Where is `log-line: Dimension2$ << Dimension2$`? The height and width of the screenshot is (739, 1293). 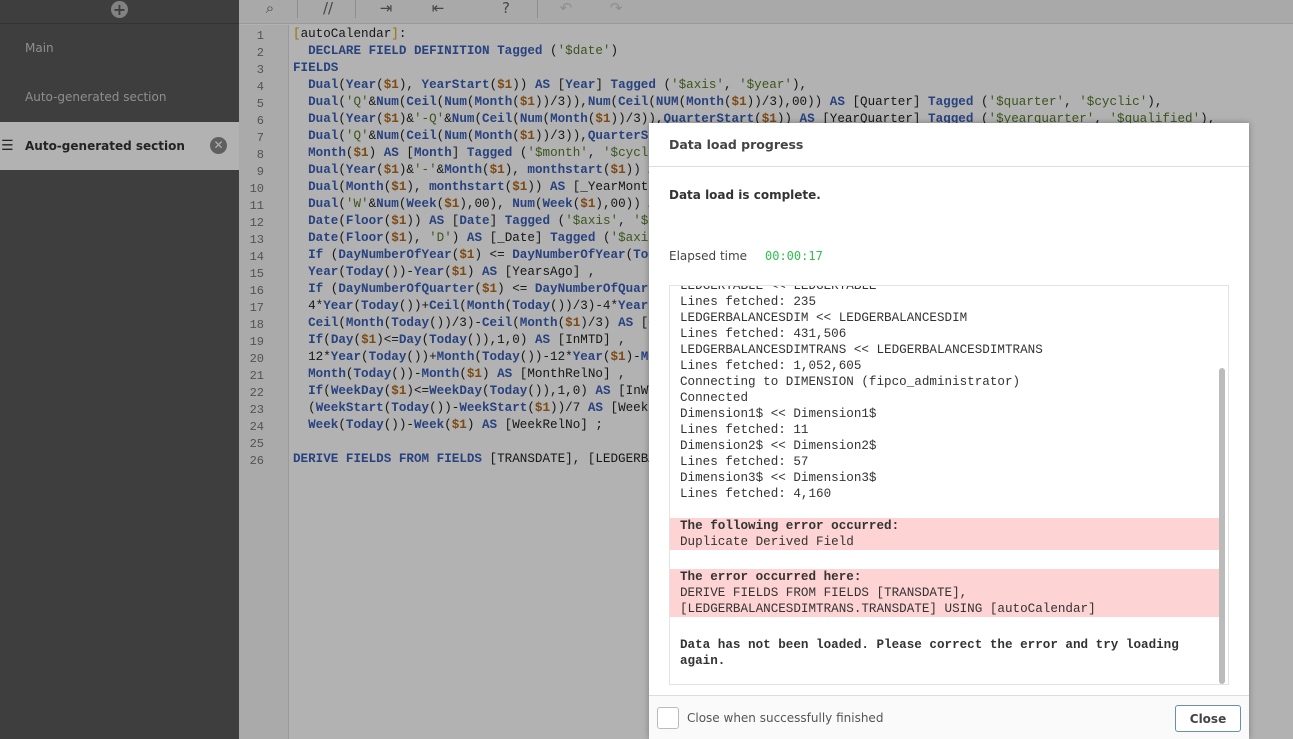
log-line: Dimension2$ << Dimension2$ is located at coordinates (778, 446).